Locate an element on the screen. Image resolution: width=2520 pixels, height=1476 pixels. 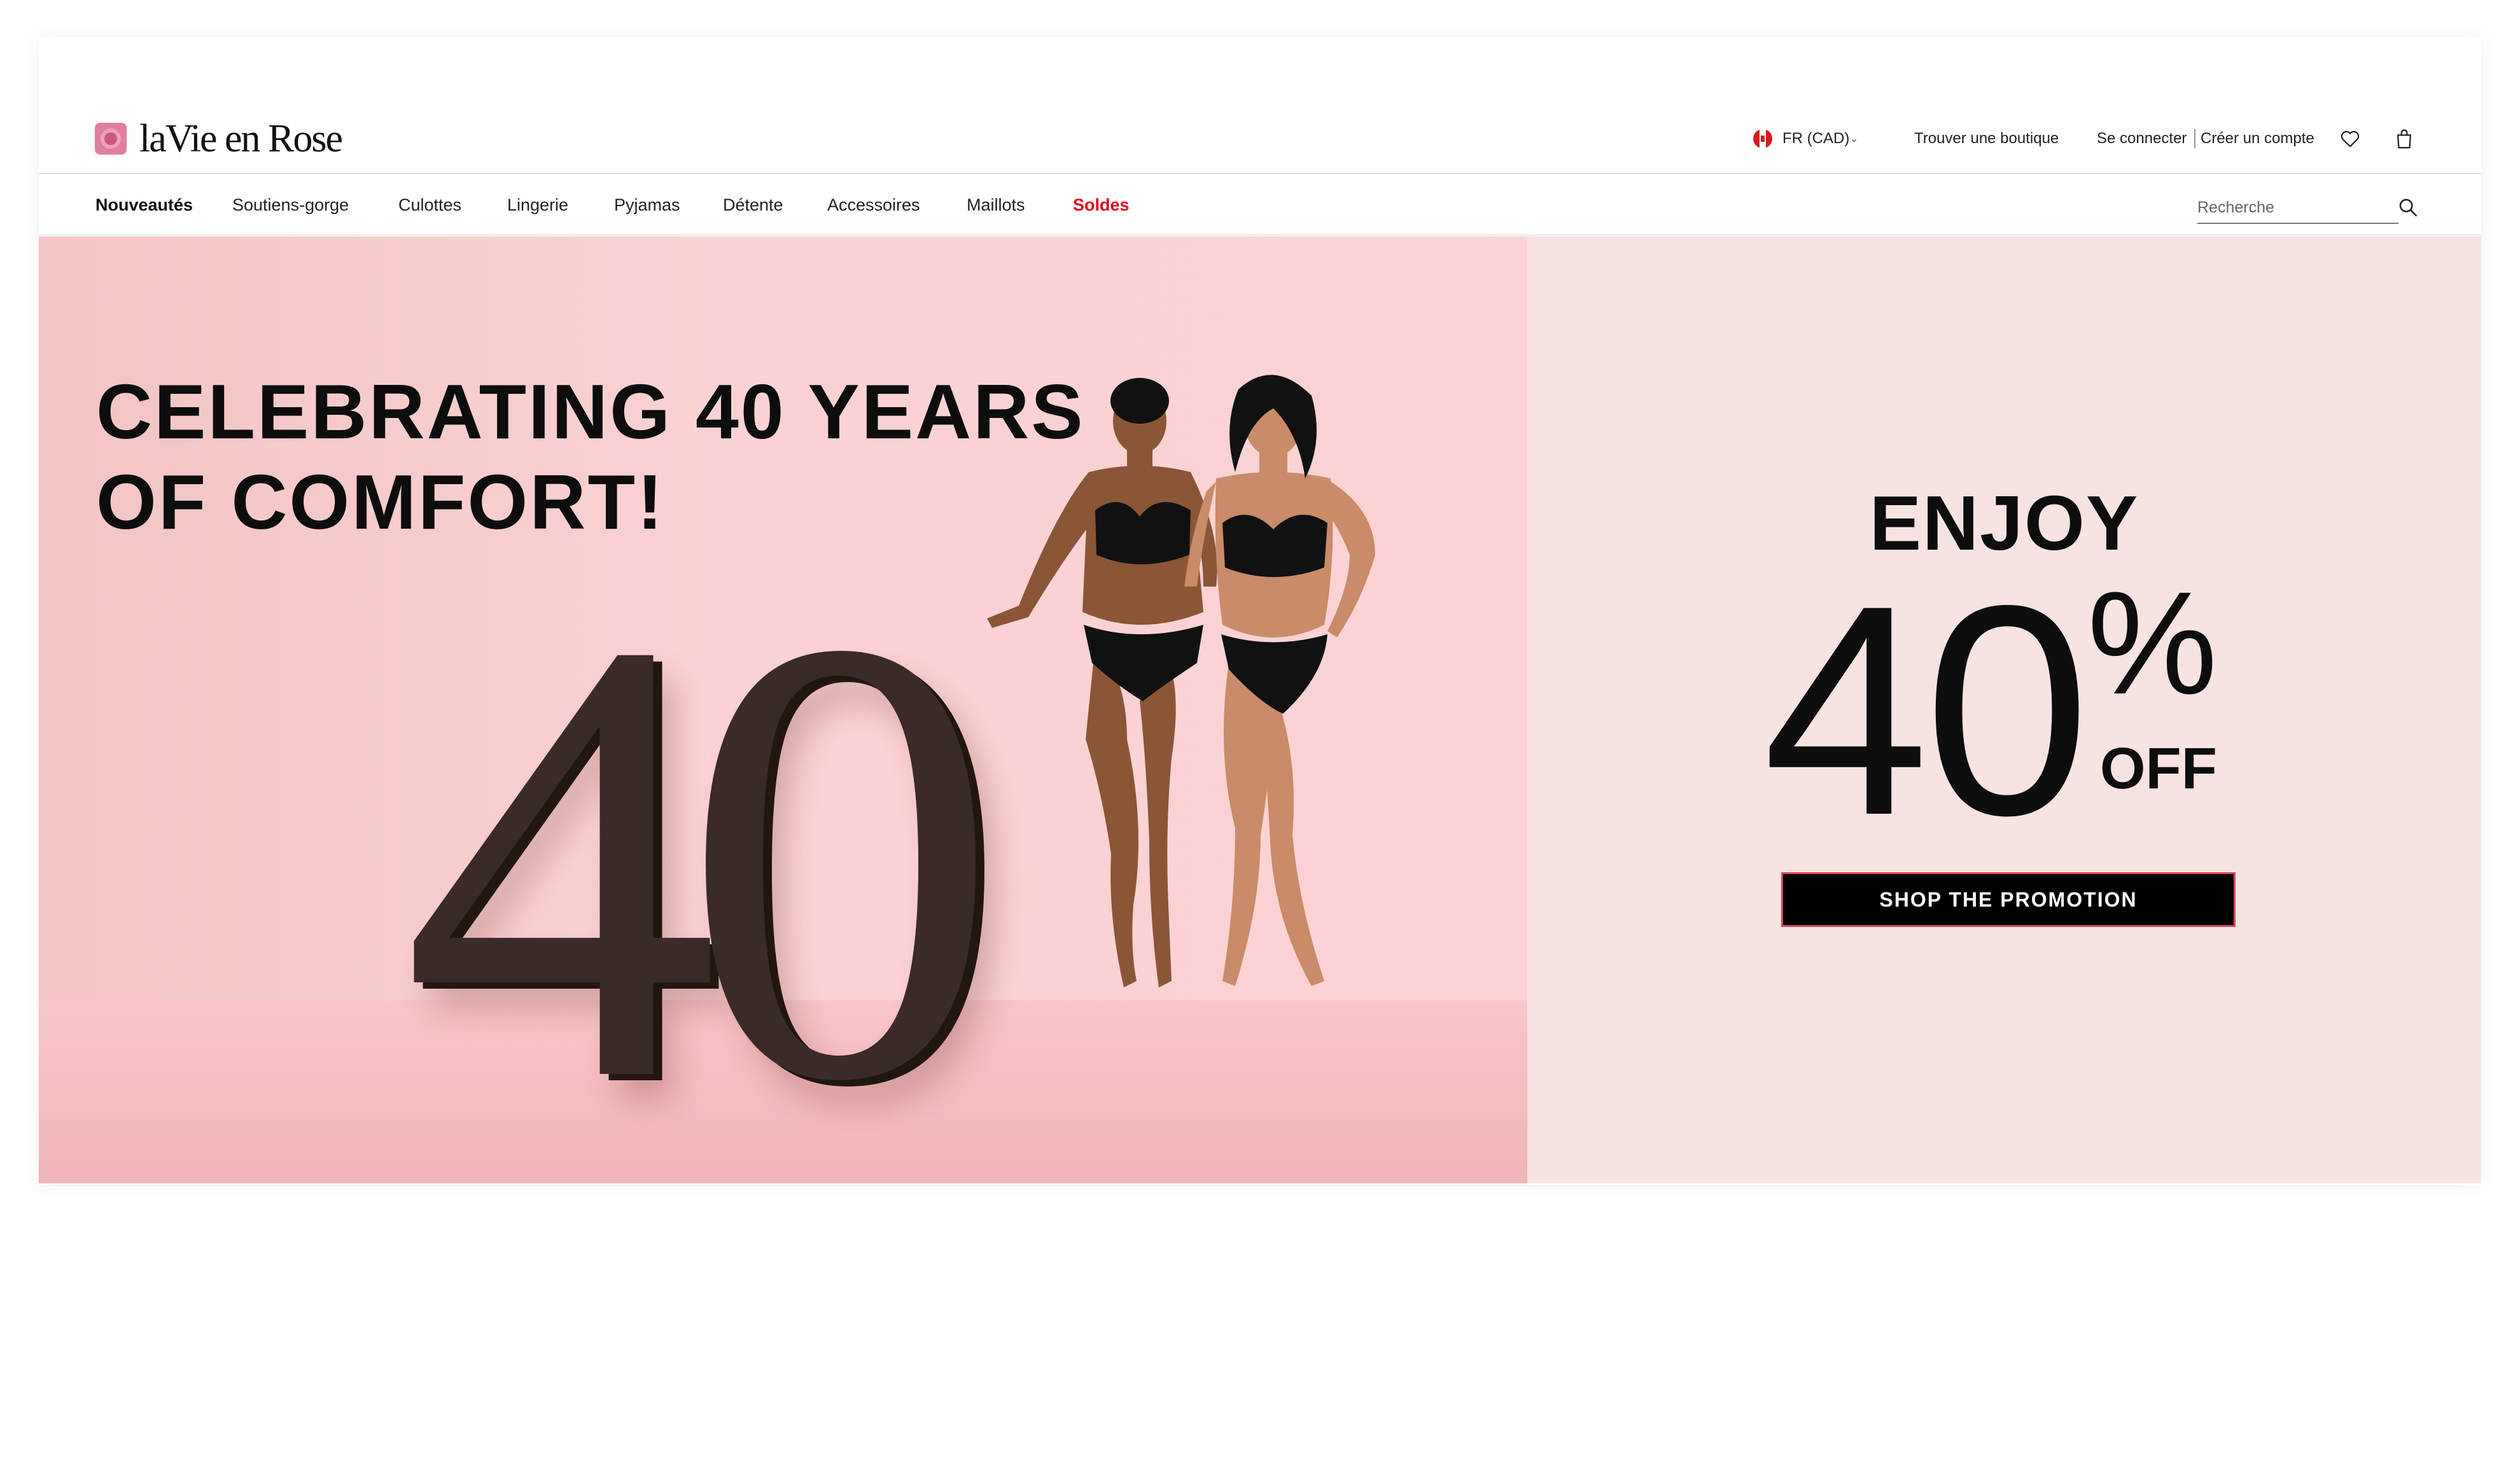
canada-flag-icon is located at coordinates (1763, 139).